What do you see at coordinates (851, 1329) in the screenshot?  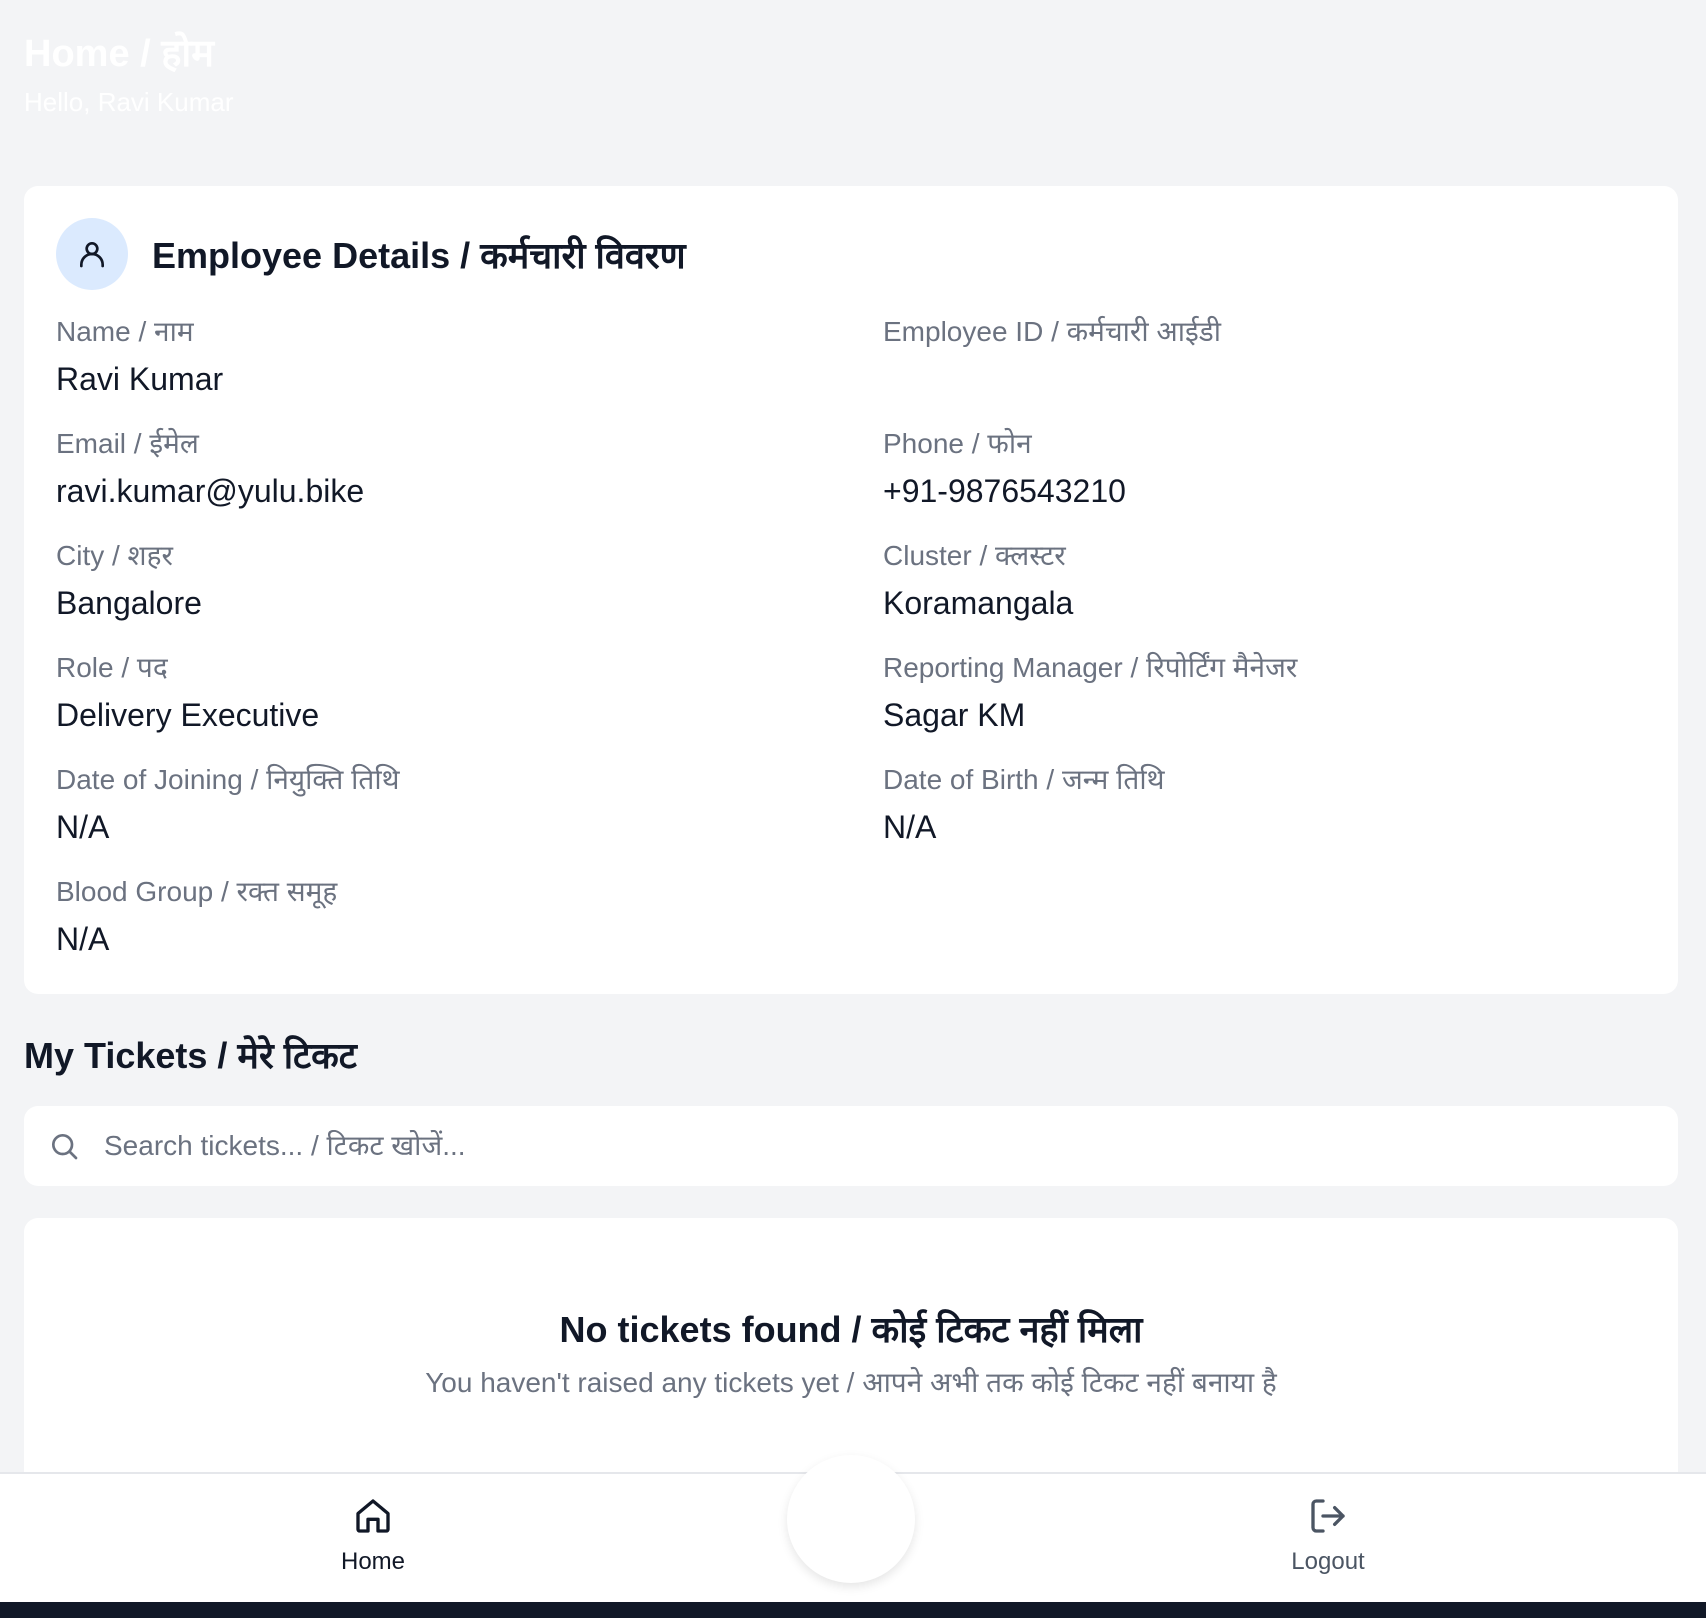 I see `empty-state-title: No tickets found / कोई टिकट नहीं मिला` at bounding box center [851, 1329].